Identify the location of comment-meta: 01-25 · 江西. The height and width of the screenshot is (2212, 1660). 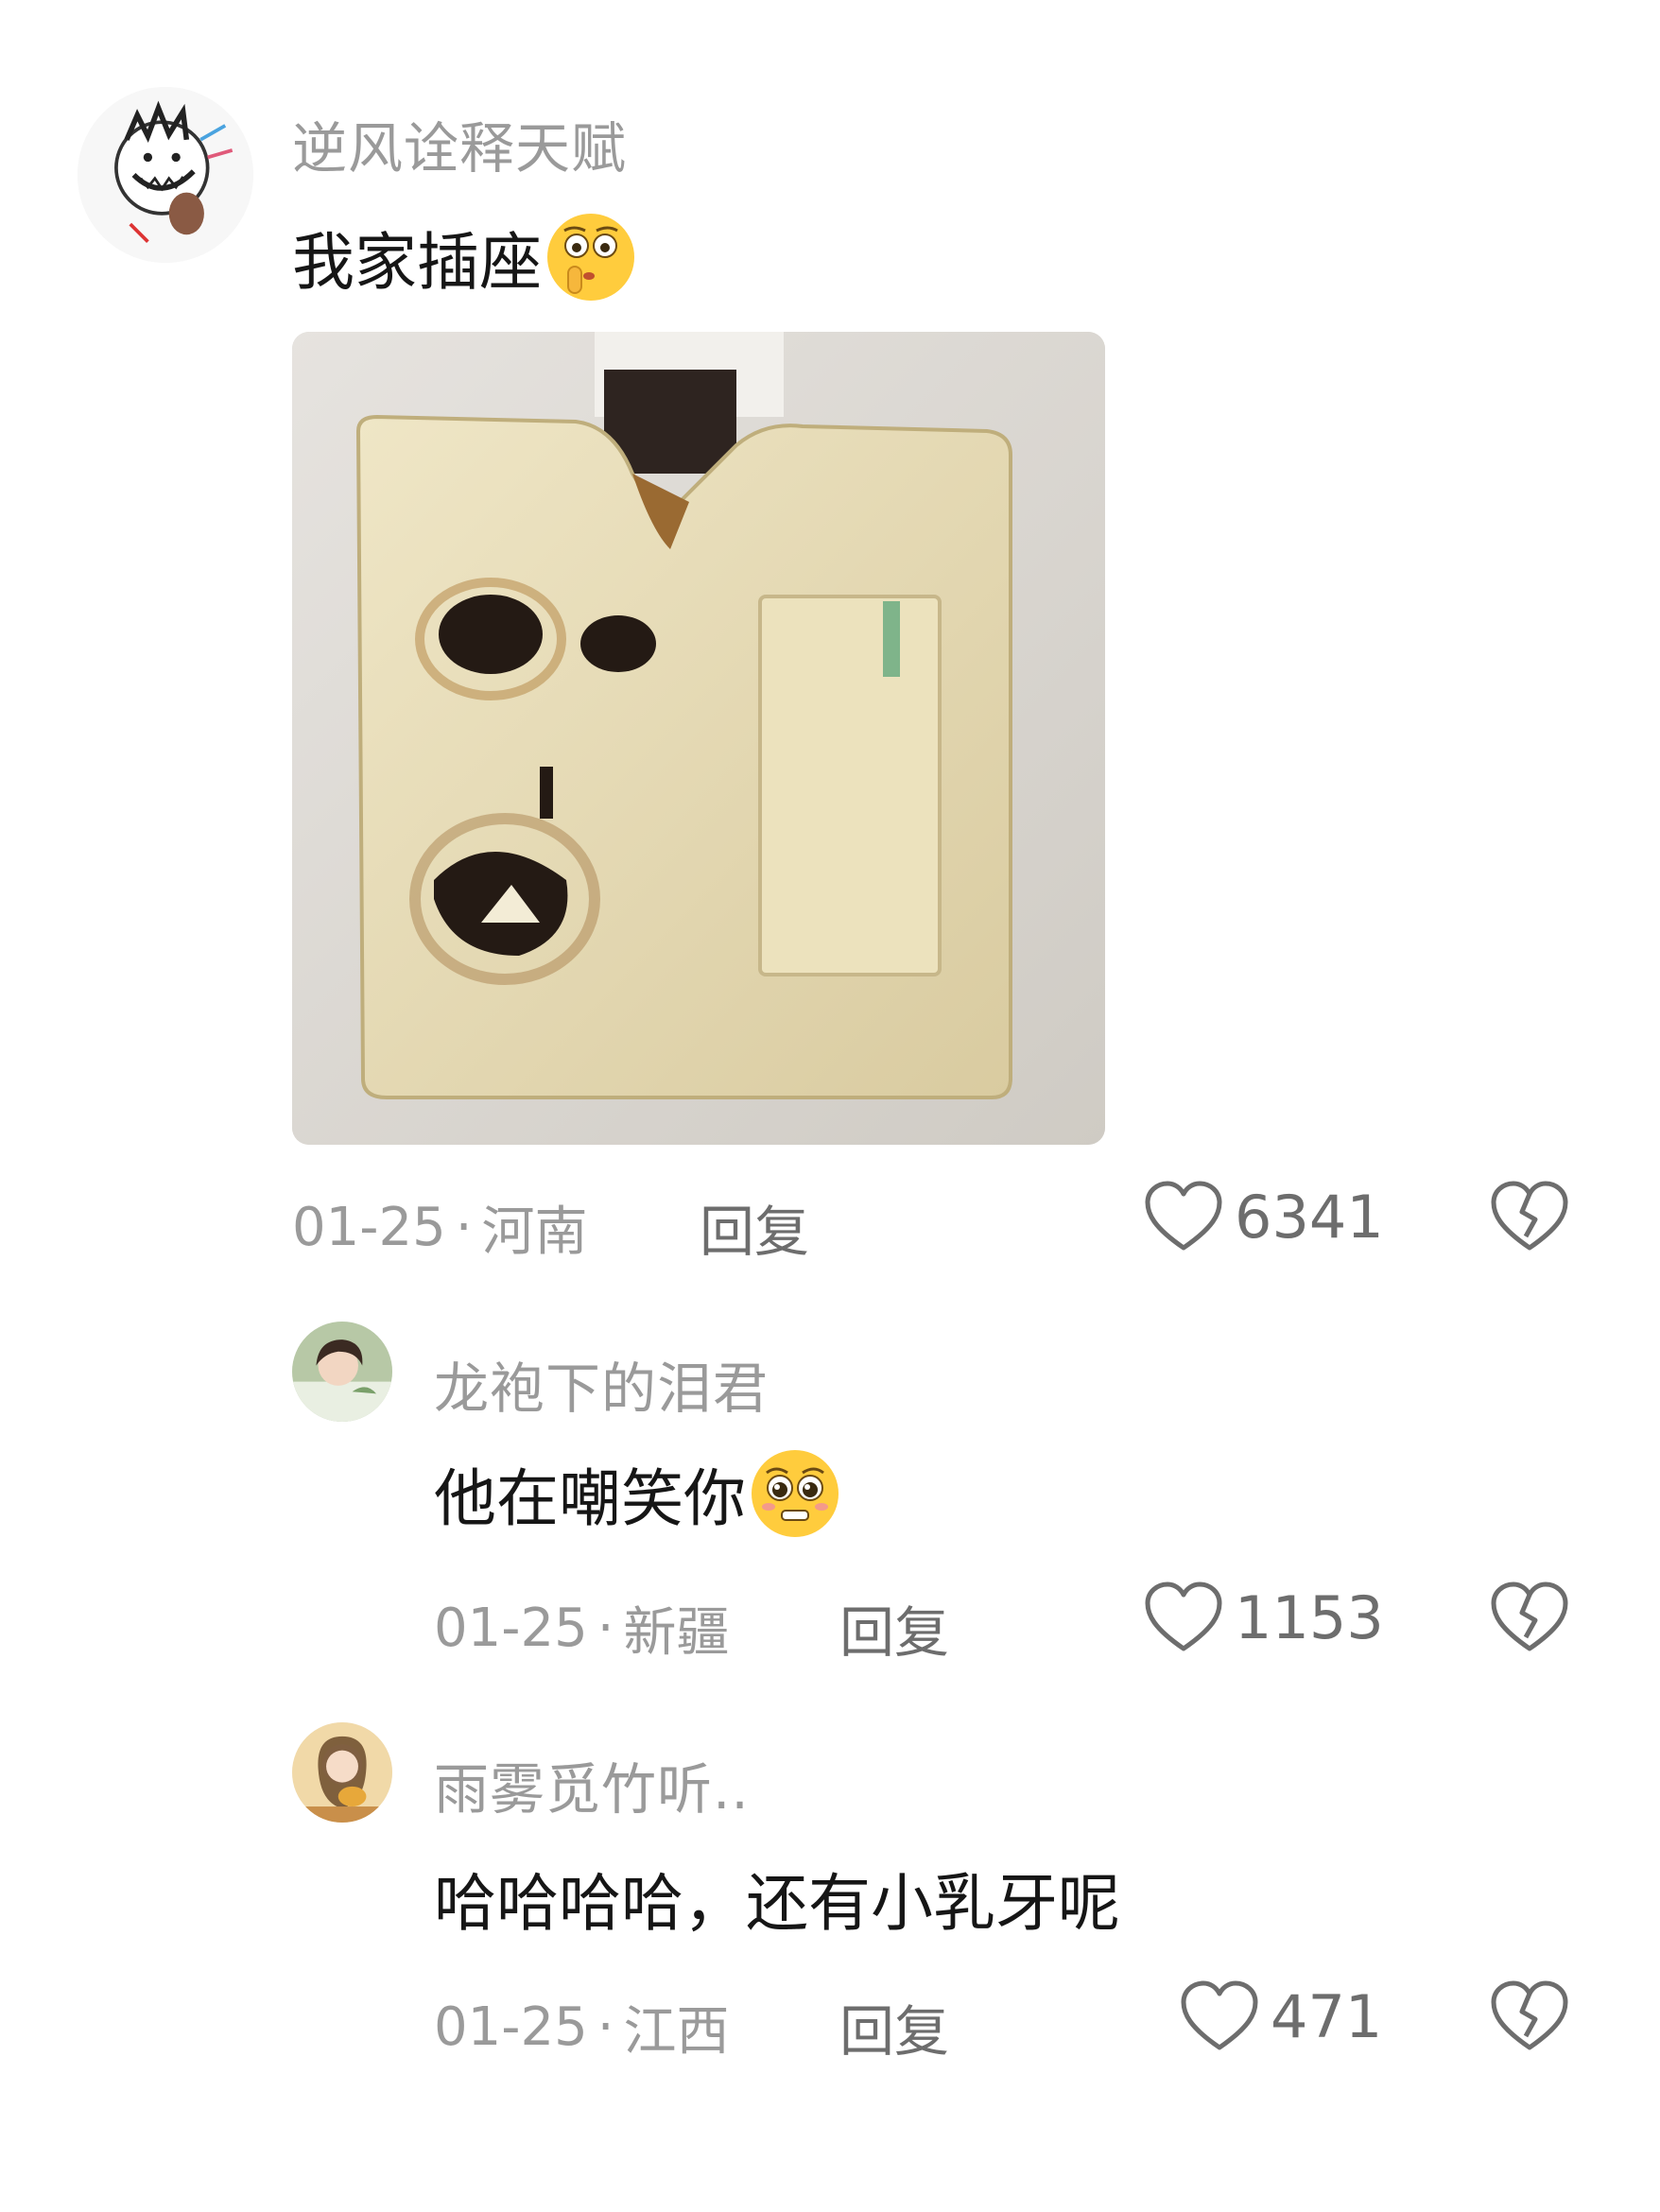
(582, 2027).